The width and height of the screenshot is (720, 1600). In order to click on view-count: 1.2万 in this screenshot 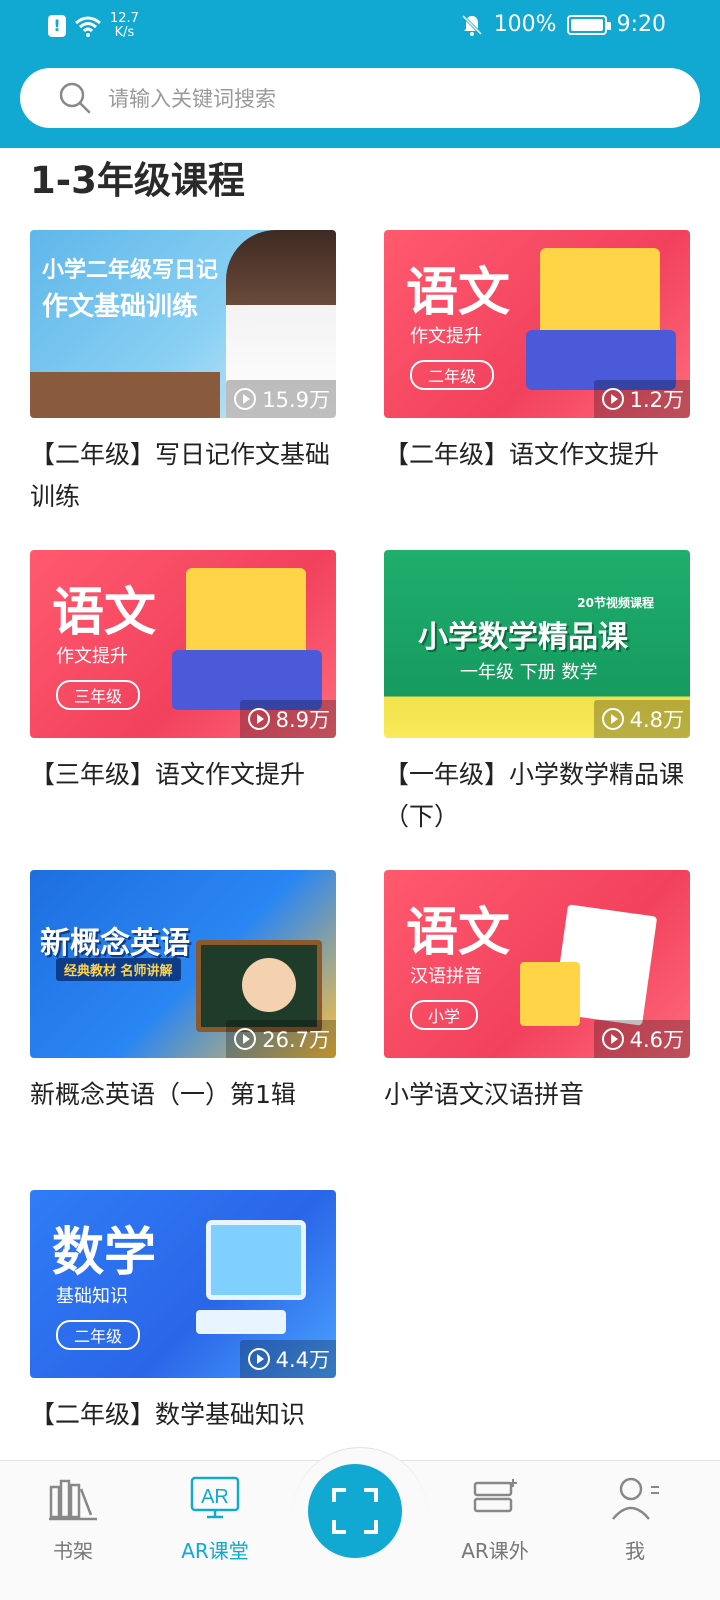, I will do `click(641, 399)`.